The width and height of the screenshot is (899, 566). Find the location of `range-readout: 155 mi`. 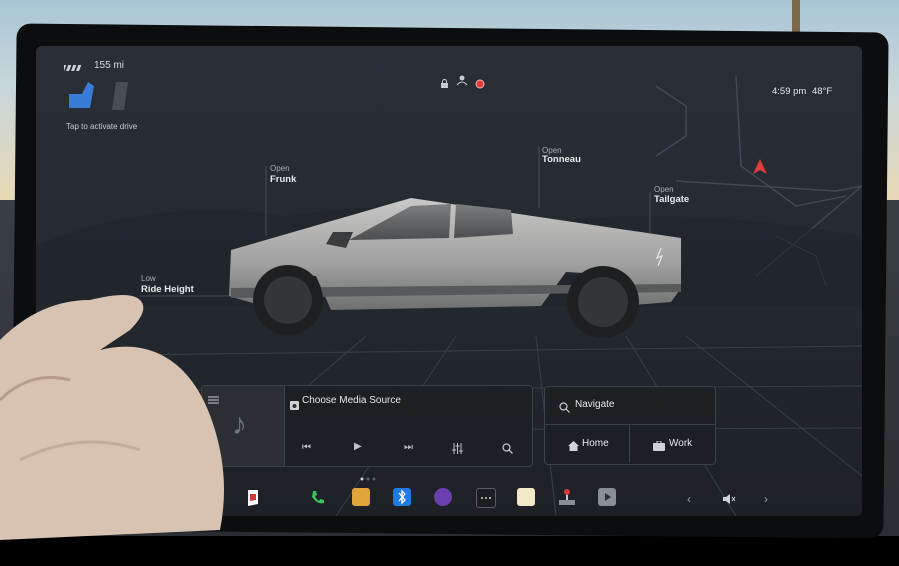

range-readout: 155 mi is located at coordinates (109, 65).